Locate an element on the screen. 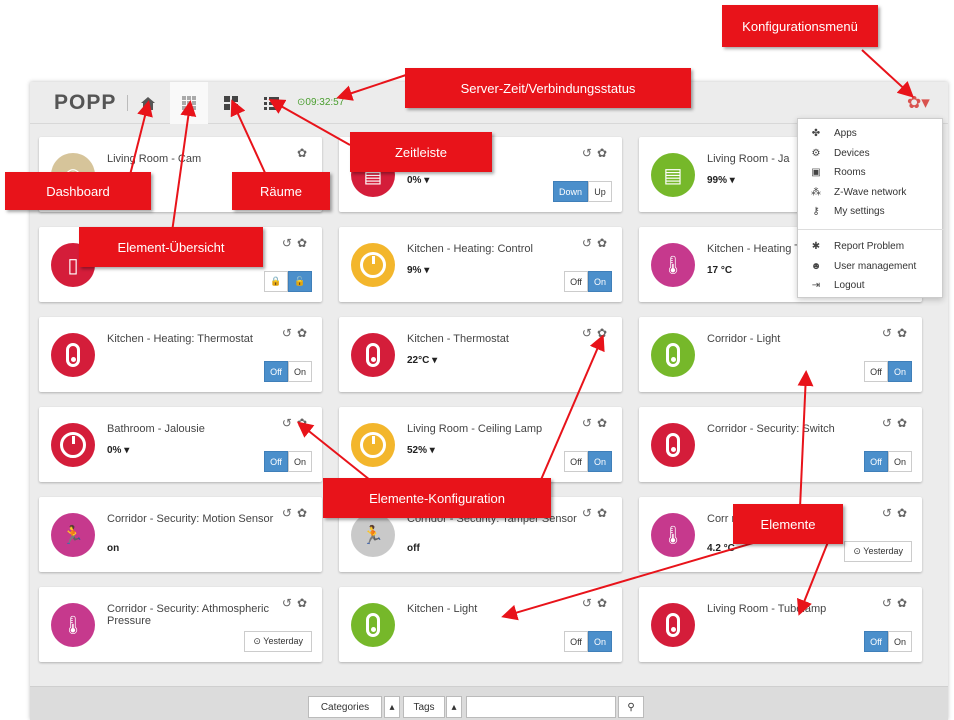  menu-item-z-wave-network: ⁂ Z-Wave network is located at coordinates (871, 192).